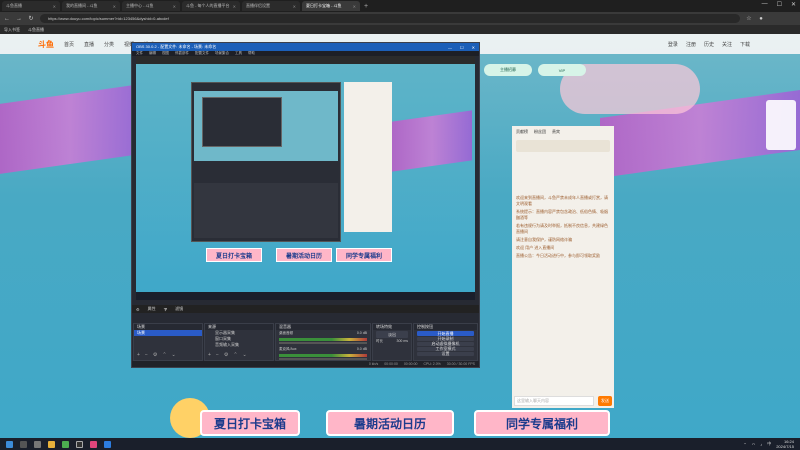  I want to click on status-fps: 30.00 / 30.00 FPS, so click(460, 364).